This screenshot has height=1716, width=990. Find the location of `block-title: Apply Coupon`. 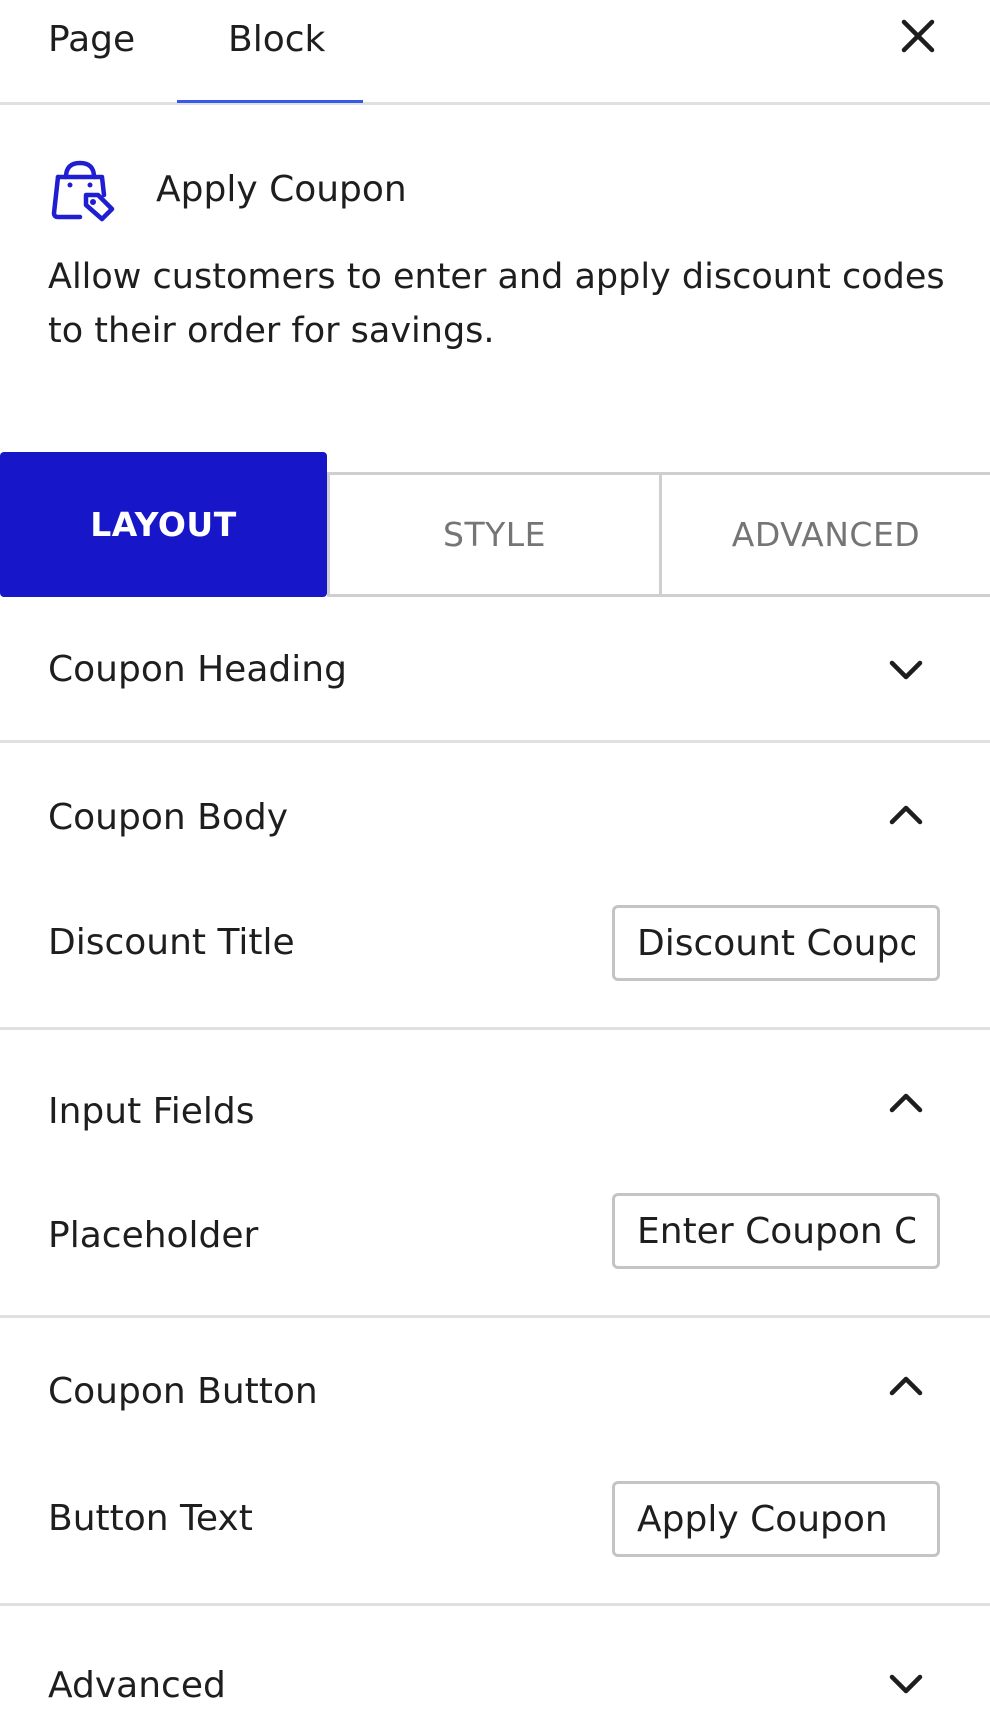

block-title: Apply Coupon is located at coordinates (281, 189).